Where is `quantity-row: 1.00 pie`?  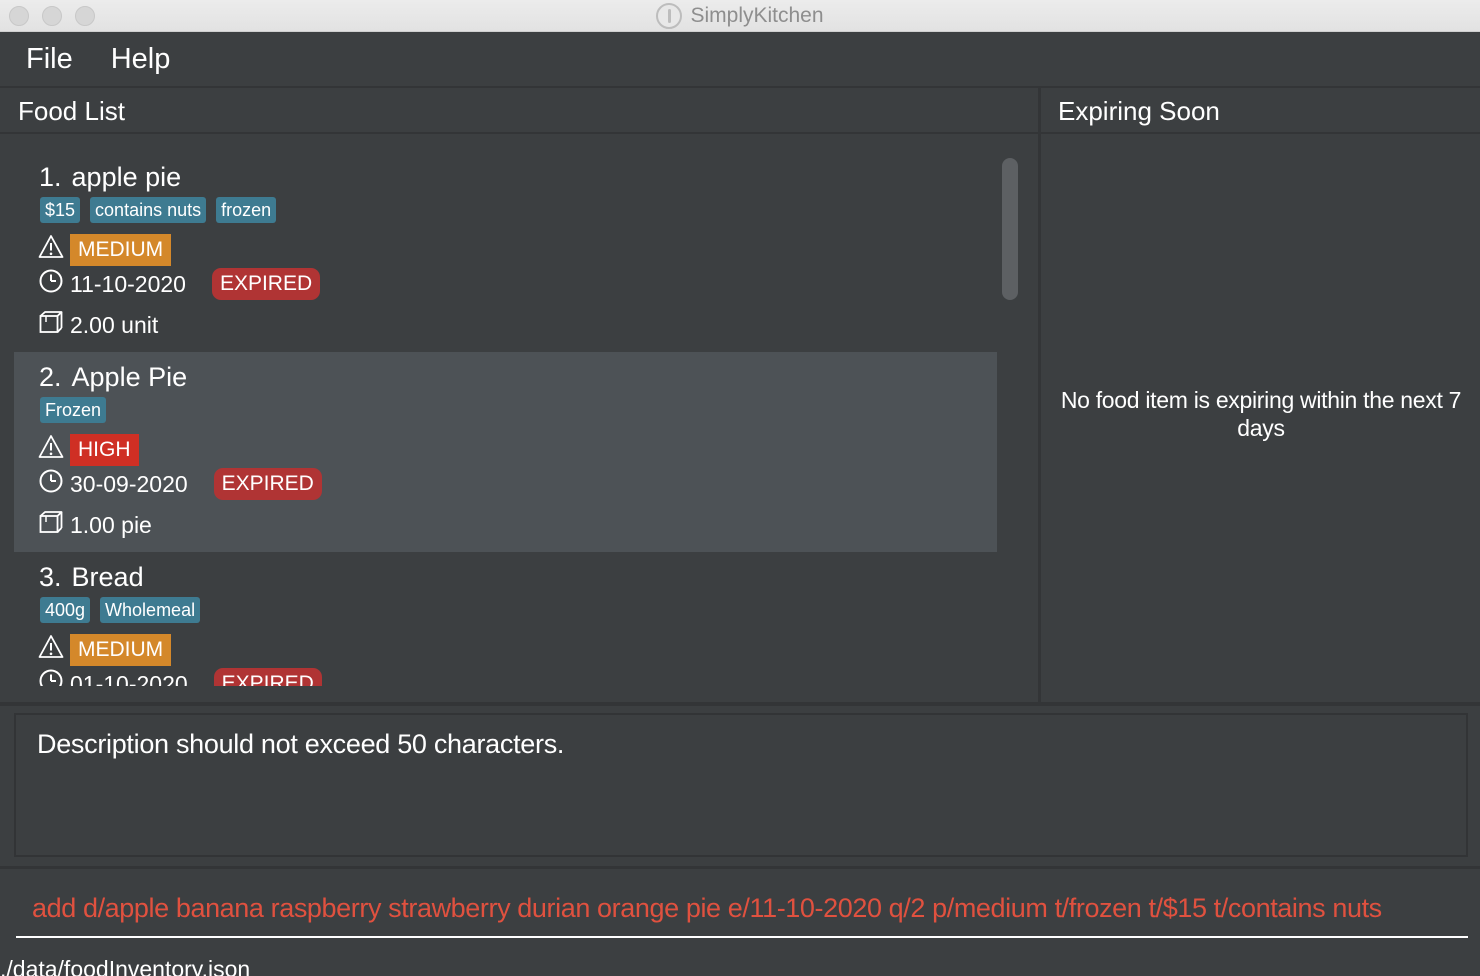
quantity-row: 1.00 pie is located at coordinates (95, 525).